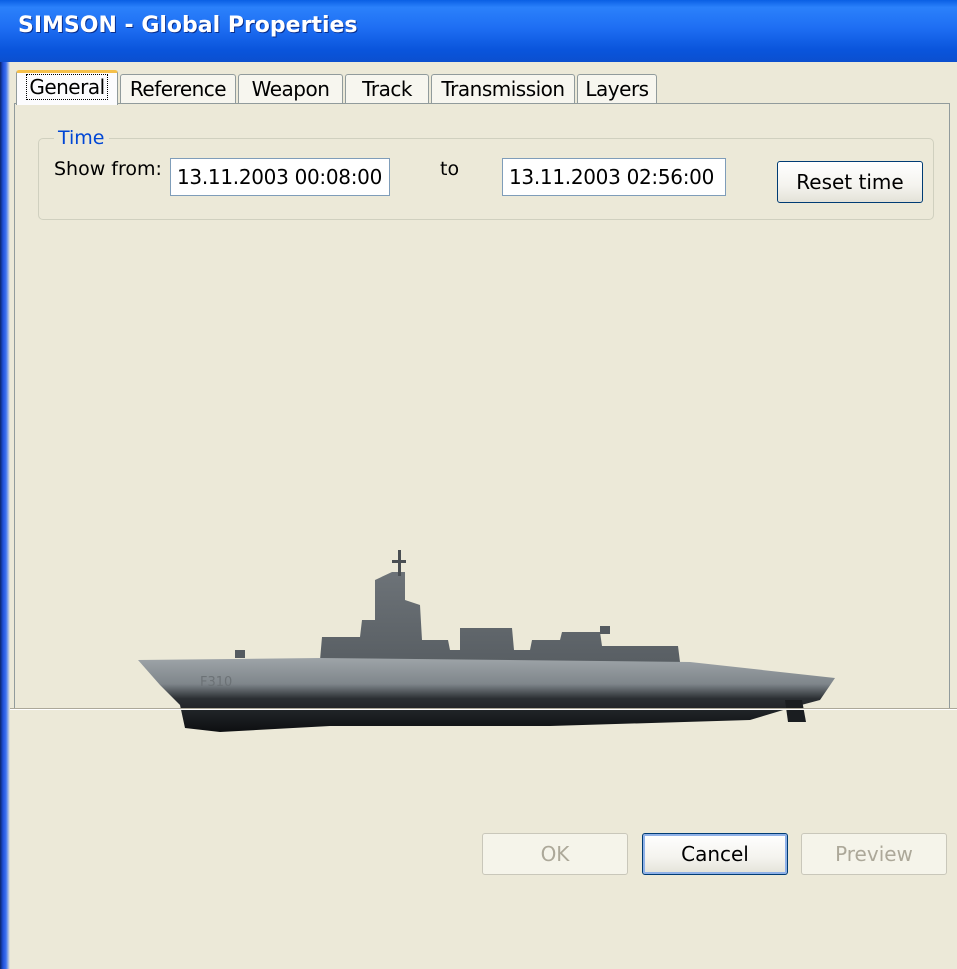 The width and height of the screenshot is (957, 969). What do you see at coordinates (850, 182) in the screenshot?
I see `reset-time-button: Reset time` at bounding box center [850, 182].